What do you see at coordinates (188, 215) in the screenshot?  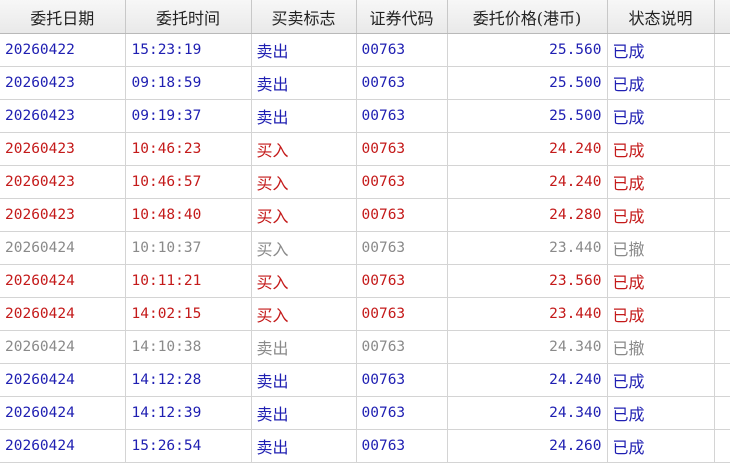 I see `order-time-cell: 10:48:40` at bounding box center [188, 215].